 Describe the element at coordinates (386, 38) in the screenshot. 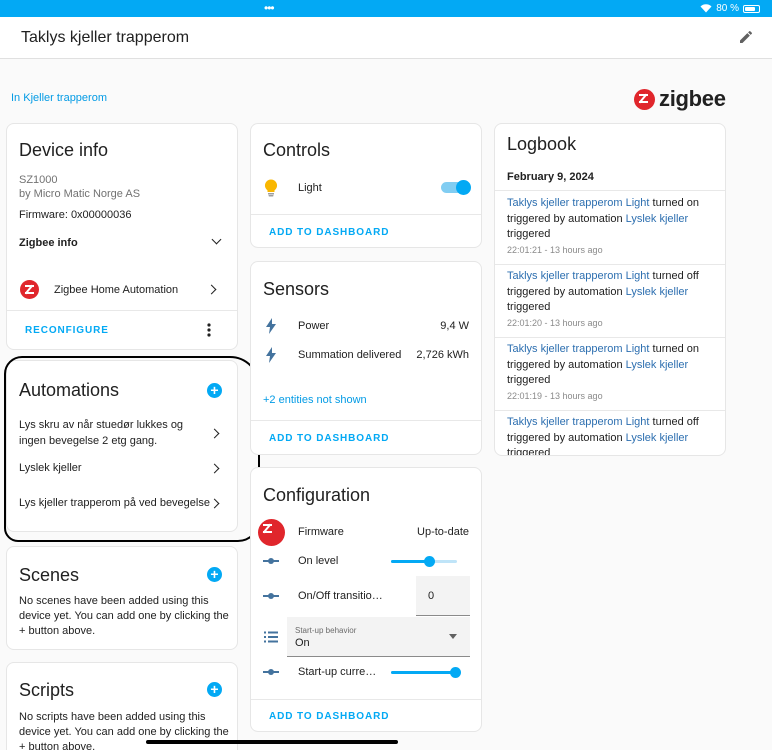

I see `top-app-bar: Taklys kjeller trapperom` at that location.